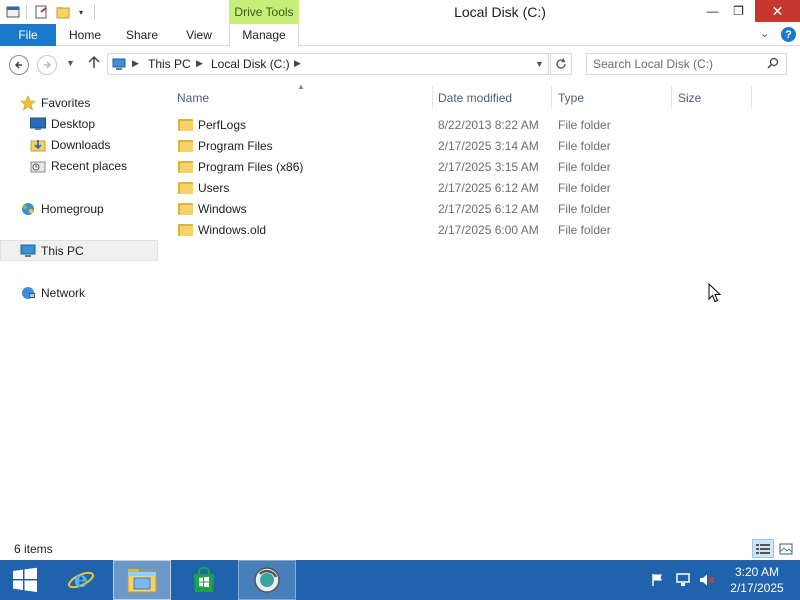 Image resolution: width=800 pixels, height=600 pixels. What do you see at coordinates (81, 144) in the screenshot?
I see `nav-downloads-label: Downloads` at bounding box center [81, 144].